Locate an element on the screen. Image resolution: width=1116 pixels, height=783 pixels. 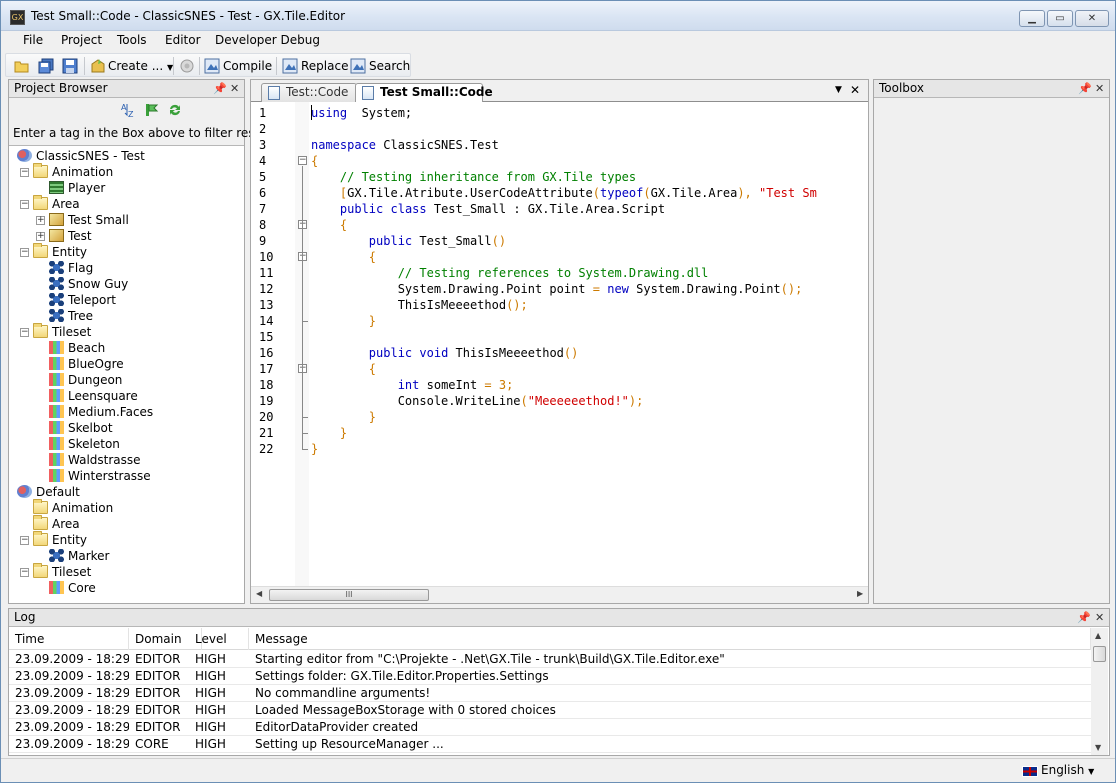
tree-item: Tree is located at coordinates (126, 316).